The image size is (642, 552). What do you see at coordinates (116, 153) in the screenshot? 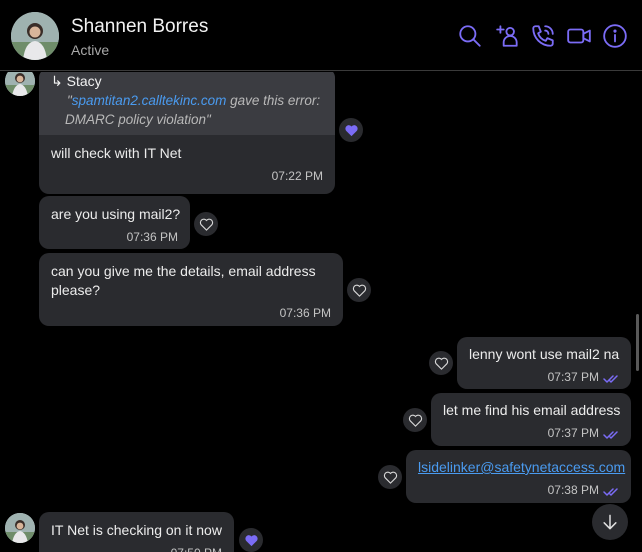
I see `message-text: will check with IT Net` at bounding box center [116, 153].